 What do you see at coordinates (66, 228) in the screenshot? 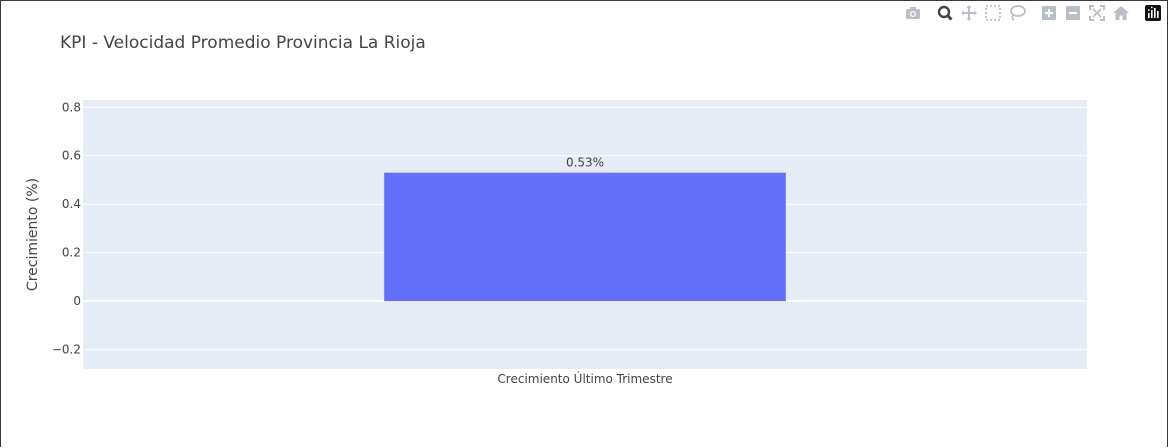
I see `y-ticks: −0.2 0 0.2 0.4 0.6 0.8` at bounding box center [66, 228].